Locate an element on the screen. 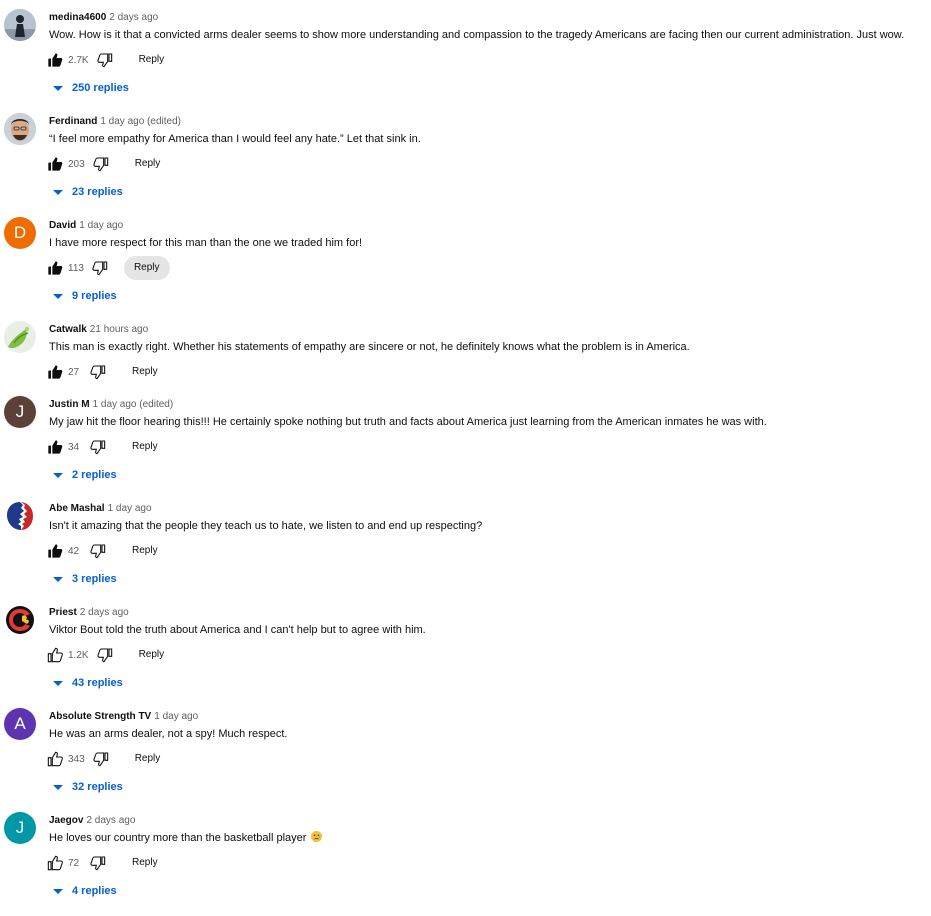 This screenshot has width=931, height=916. comment-header: medina4600 2 days ago is located at coordinates (103, 17).